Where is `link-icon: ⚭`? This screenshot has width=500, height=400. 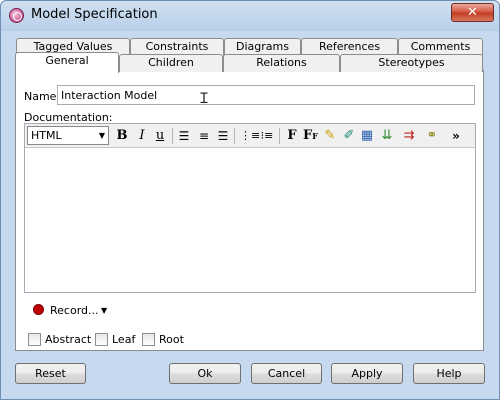 link-icon: ⚭ is located at coordinates (432, 136).